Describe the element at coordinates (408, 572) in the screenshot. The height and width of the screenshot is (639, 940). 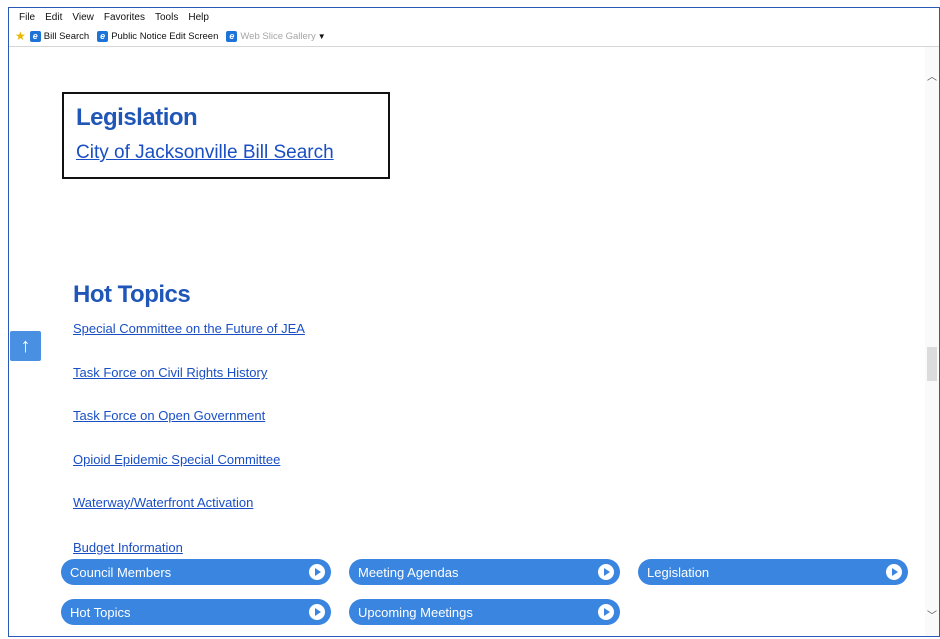
I see `nav-button-label: Meeting Agendas` at that location.